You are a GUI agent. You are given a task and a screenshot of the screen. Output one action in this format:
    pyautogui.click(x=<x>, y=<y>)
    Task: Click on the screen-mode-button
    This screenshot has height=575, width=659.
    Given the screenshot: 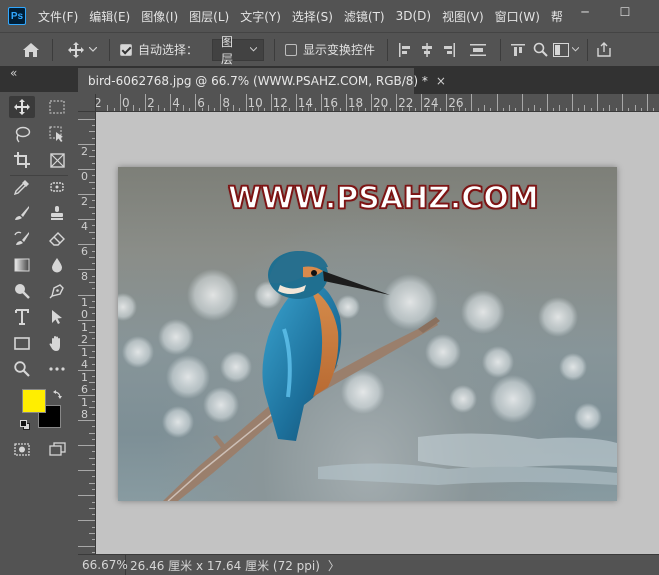 What is the action you would take?
    pyautogui.click(x=57, y=449)
    